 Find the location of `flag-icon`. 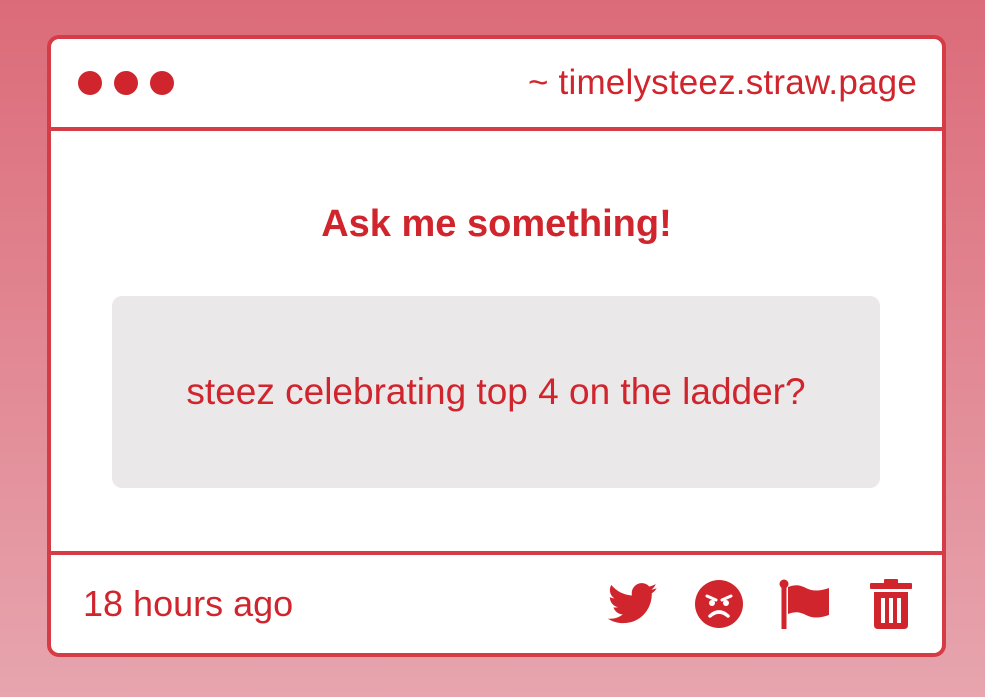

flag-icon is located at coordinates (804, 604).